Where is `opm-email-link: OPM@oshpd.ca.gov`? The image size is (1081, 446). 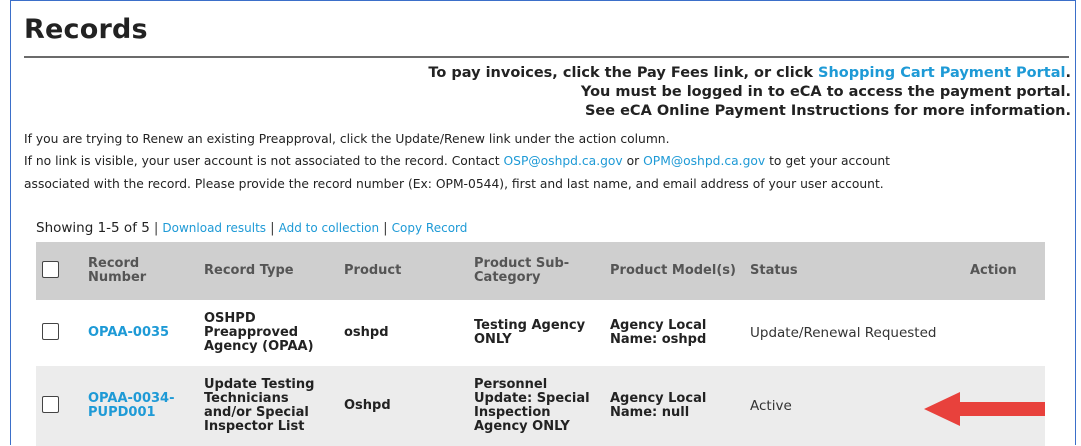
opm-email-link: OPM@oshpd.ca.gov is located at coordinates (704, 161).